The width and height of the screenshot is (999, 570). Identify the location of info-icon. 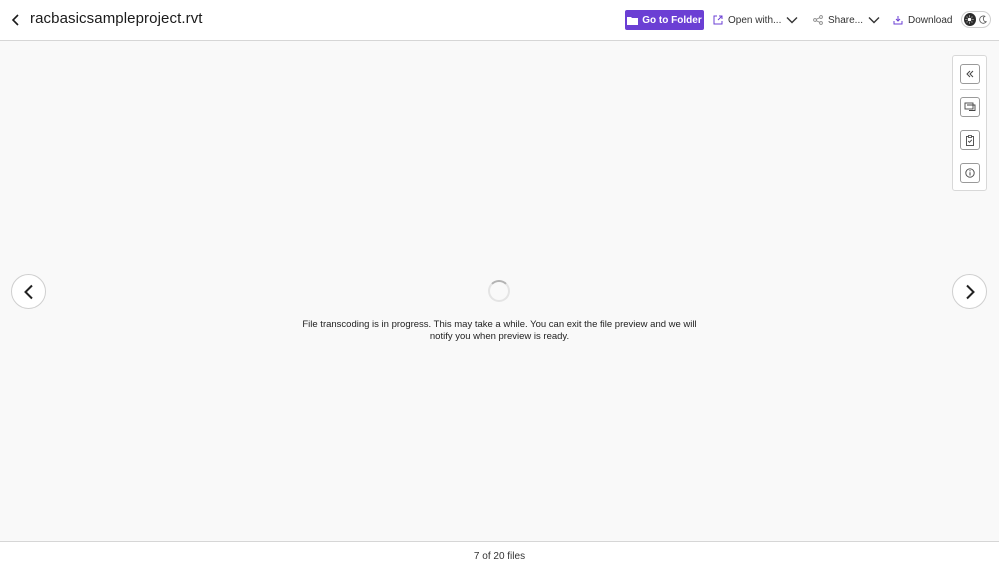
(970, 173).